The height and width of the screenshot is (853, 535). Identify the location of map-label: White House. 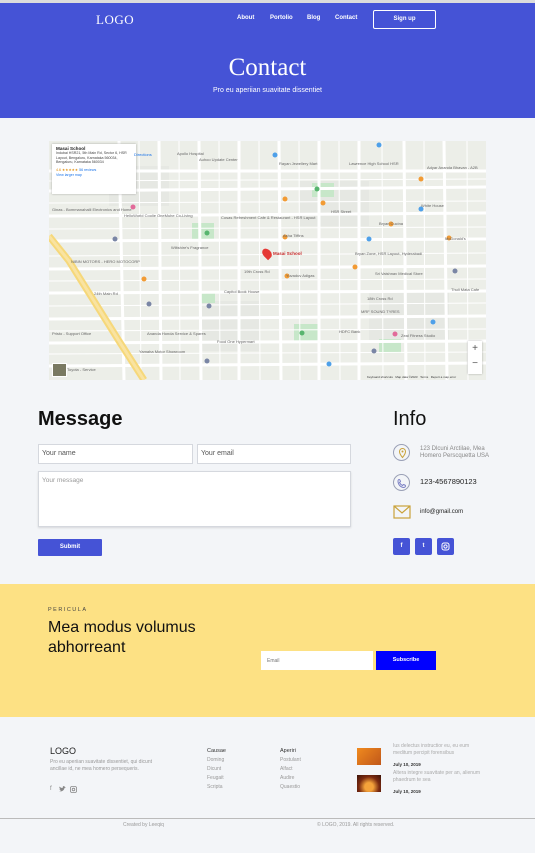
(432, 205).